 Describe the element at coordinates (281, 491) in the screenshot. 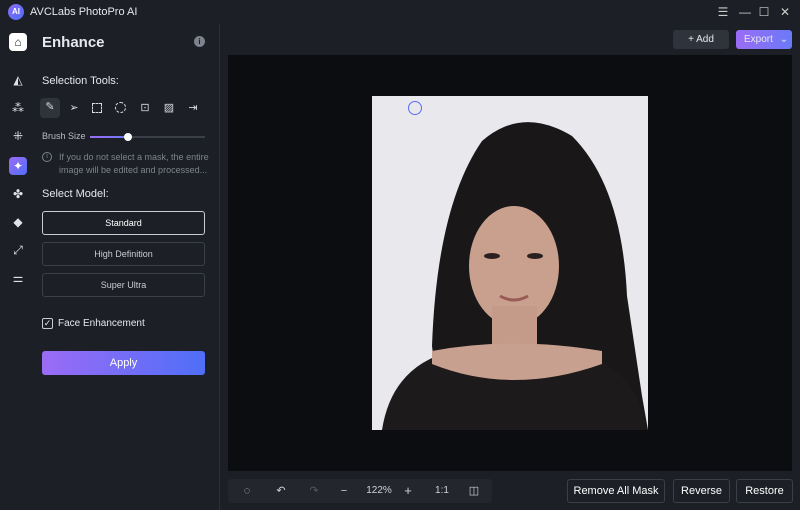

I see `undo-icon: ↶` at that location.